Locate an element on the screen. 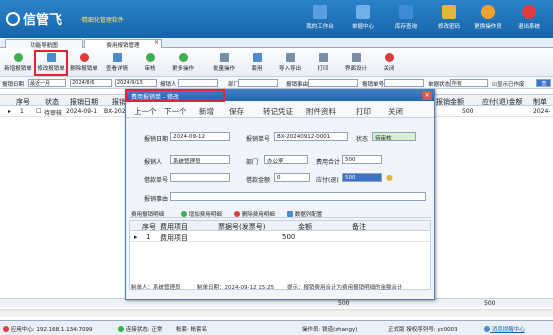  date-to-input: 2024/9/13 is located at coordinates (136, 83).